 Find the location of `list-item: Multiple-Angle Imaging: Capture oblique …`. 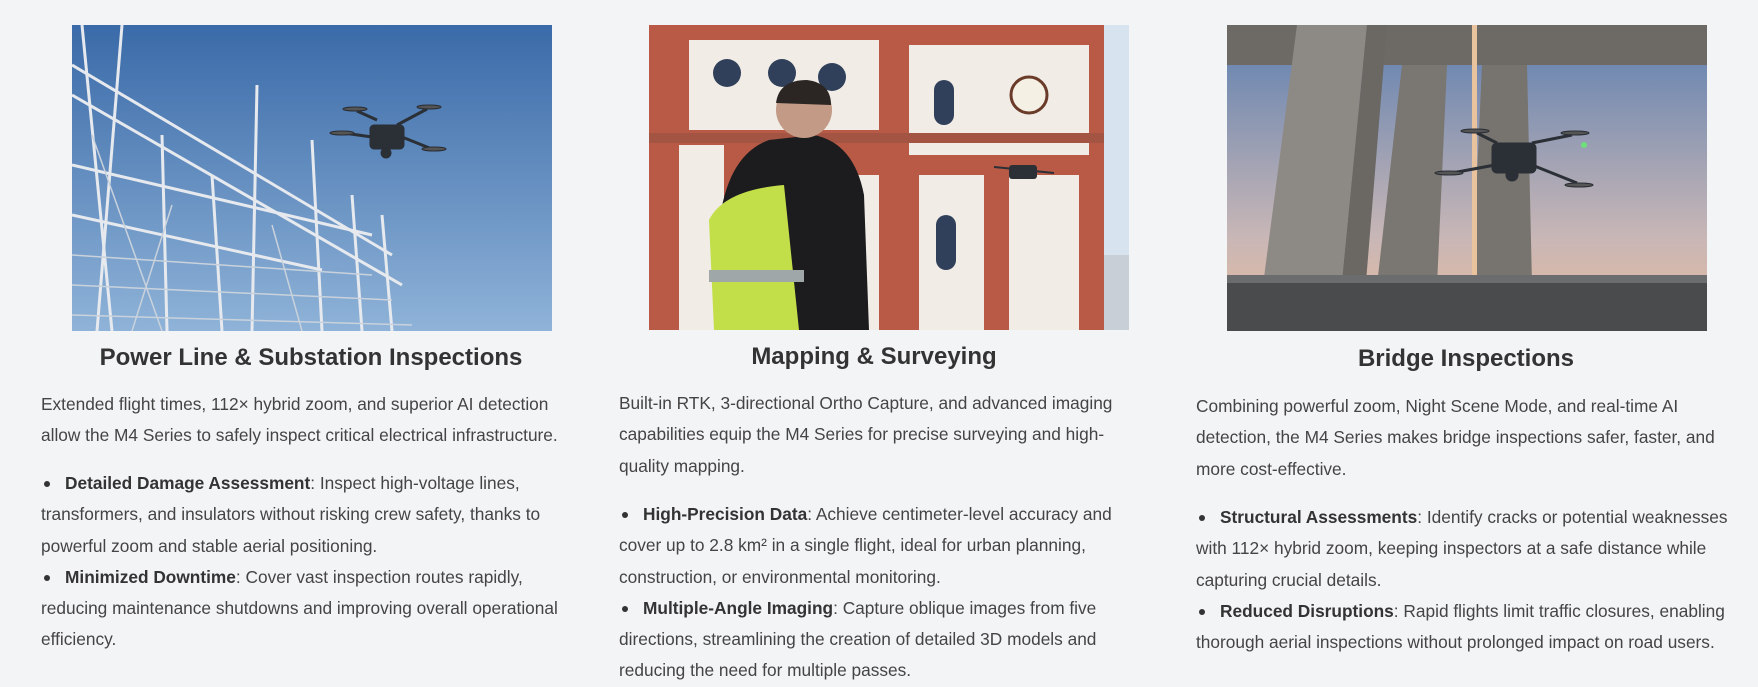

list-item: Multiple-Angle Imaging: Capture oblique … is located at coordinates (874, 640).